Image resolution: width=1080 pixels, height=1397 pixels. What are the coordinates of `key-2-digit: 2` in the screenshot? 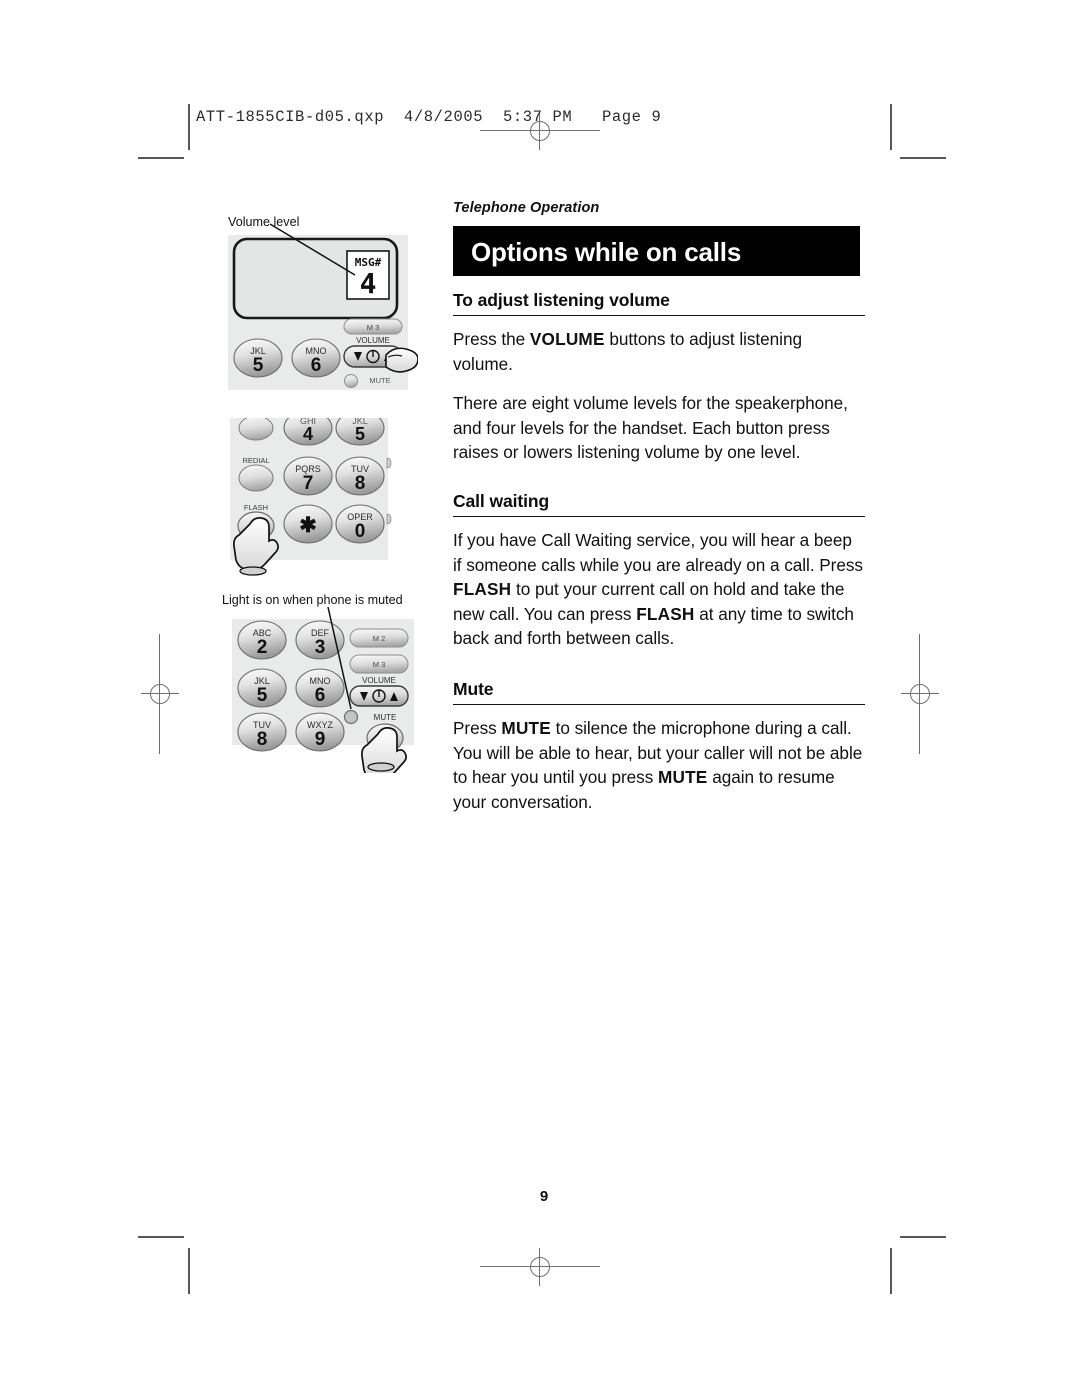 It's located at (262, 647).